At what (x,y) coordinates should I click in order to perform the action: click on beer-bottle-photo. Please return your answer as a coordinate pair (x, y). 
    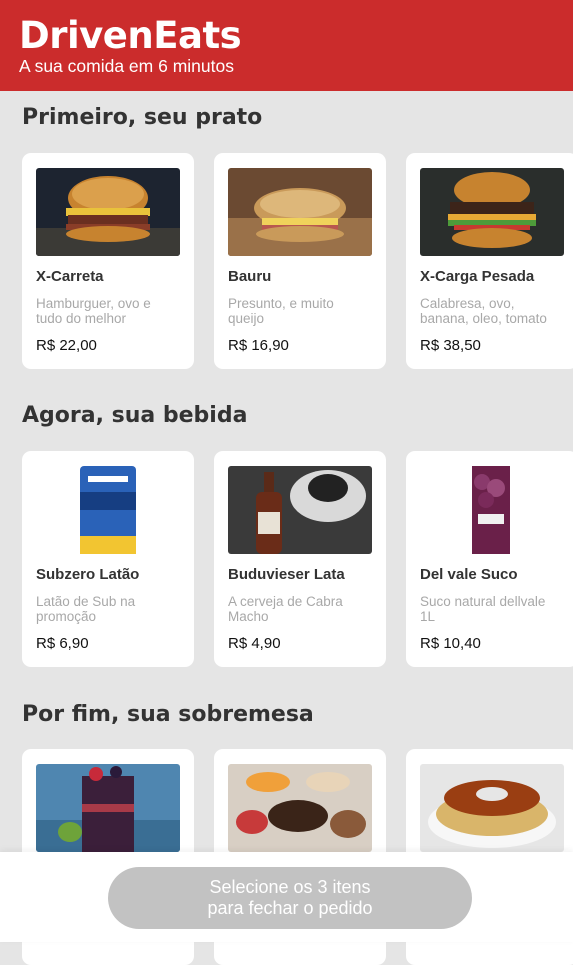
    Looking at the image, I should click on (300, 510).